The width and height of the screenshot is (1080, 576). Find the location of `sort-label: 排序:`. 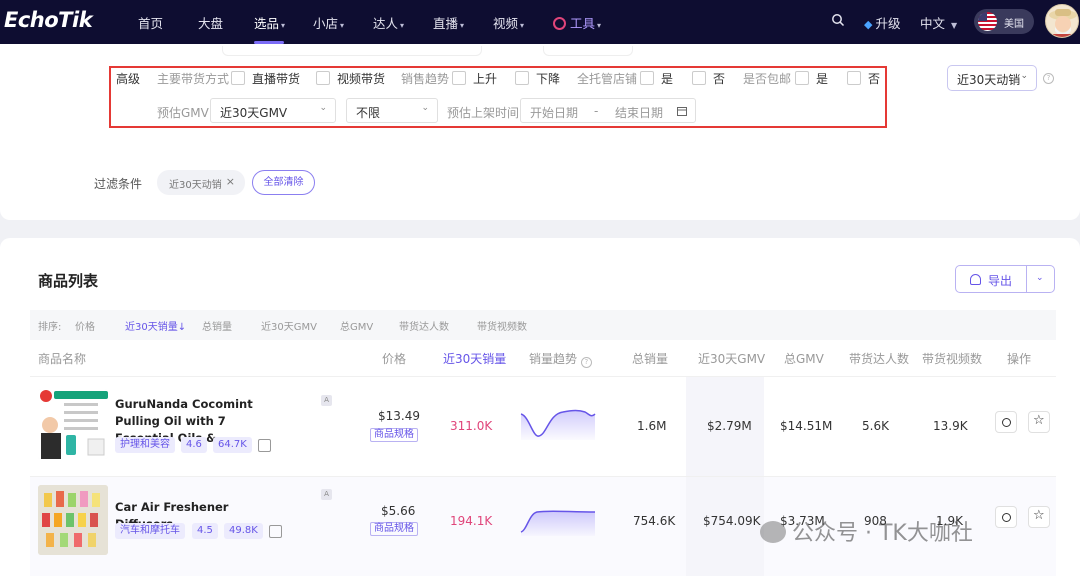

sort-label: 排序: is located at coordinates (50, 327).